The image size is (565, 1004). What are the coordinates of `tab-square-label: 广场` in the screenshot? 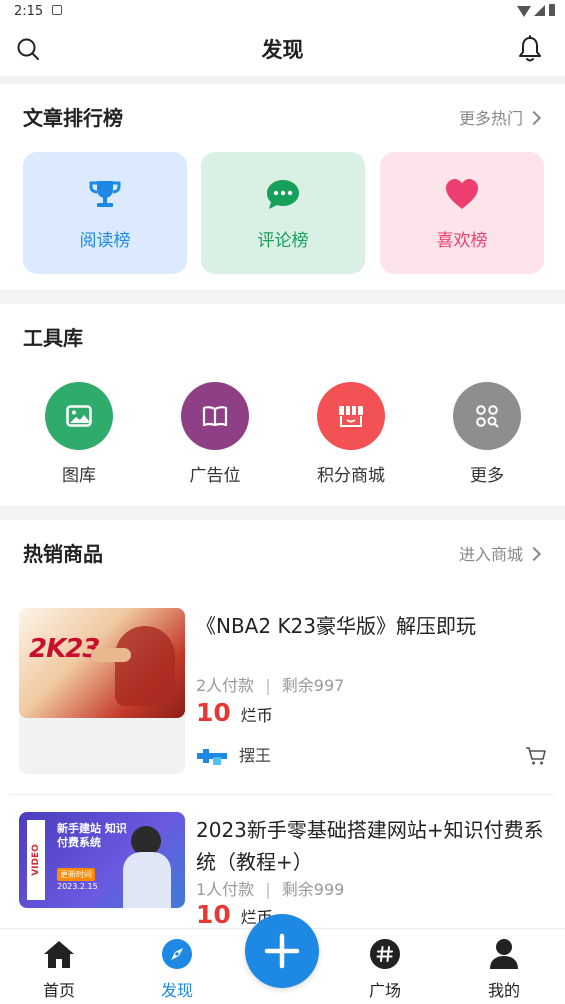 It's located at (384, 990).